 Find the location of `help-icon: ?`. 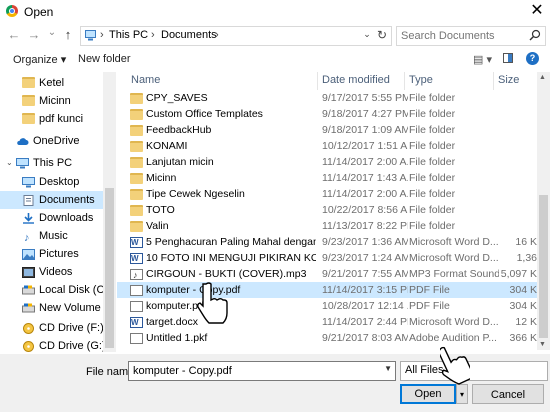

help-icon: ? is located at coordinates (532, 58).